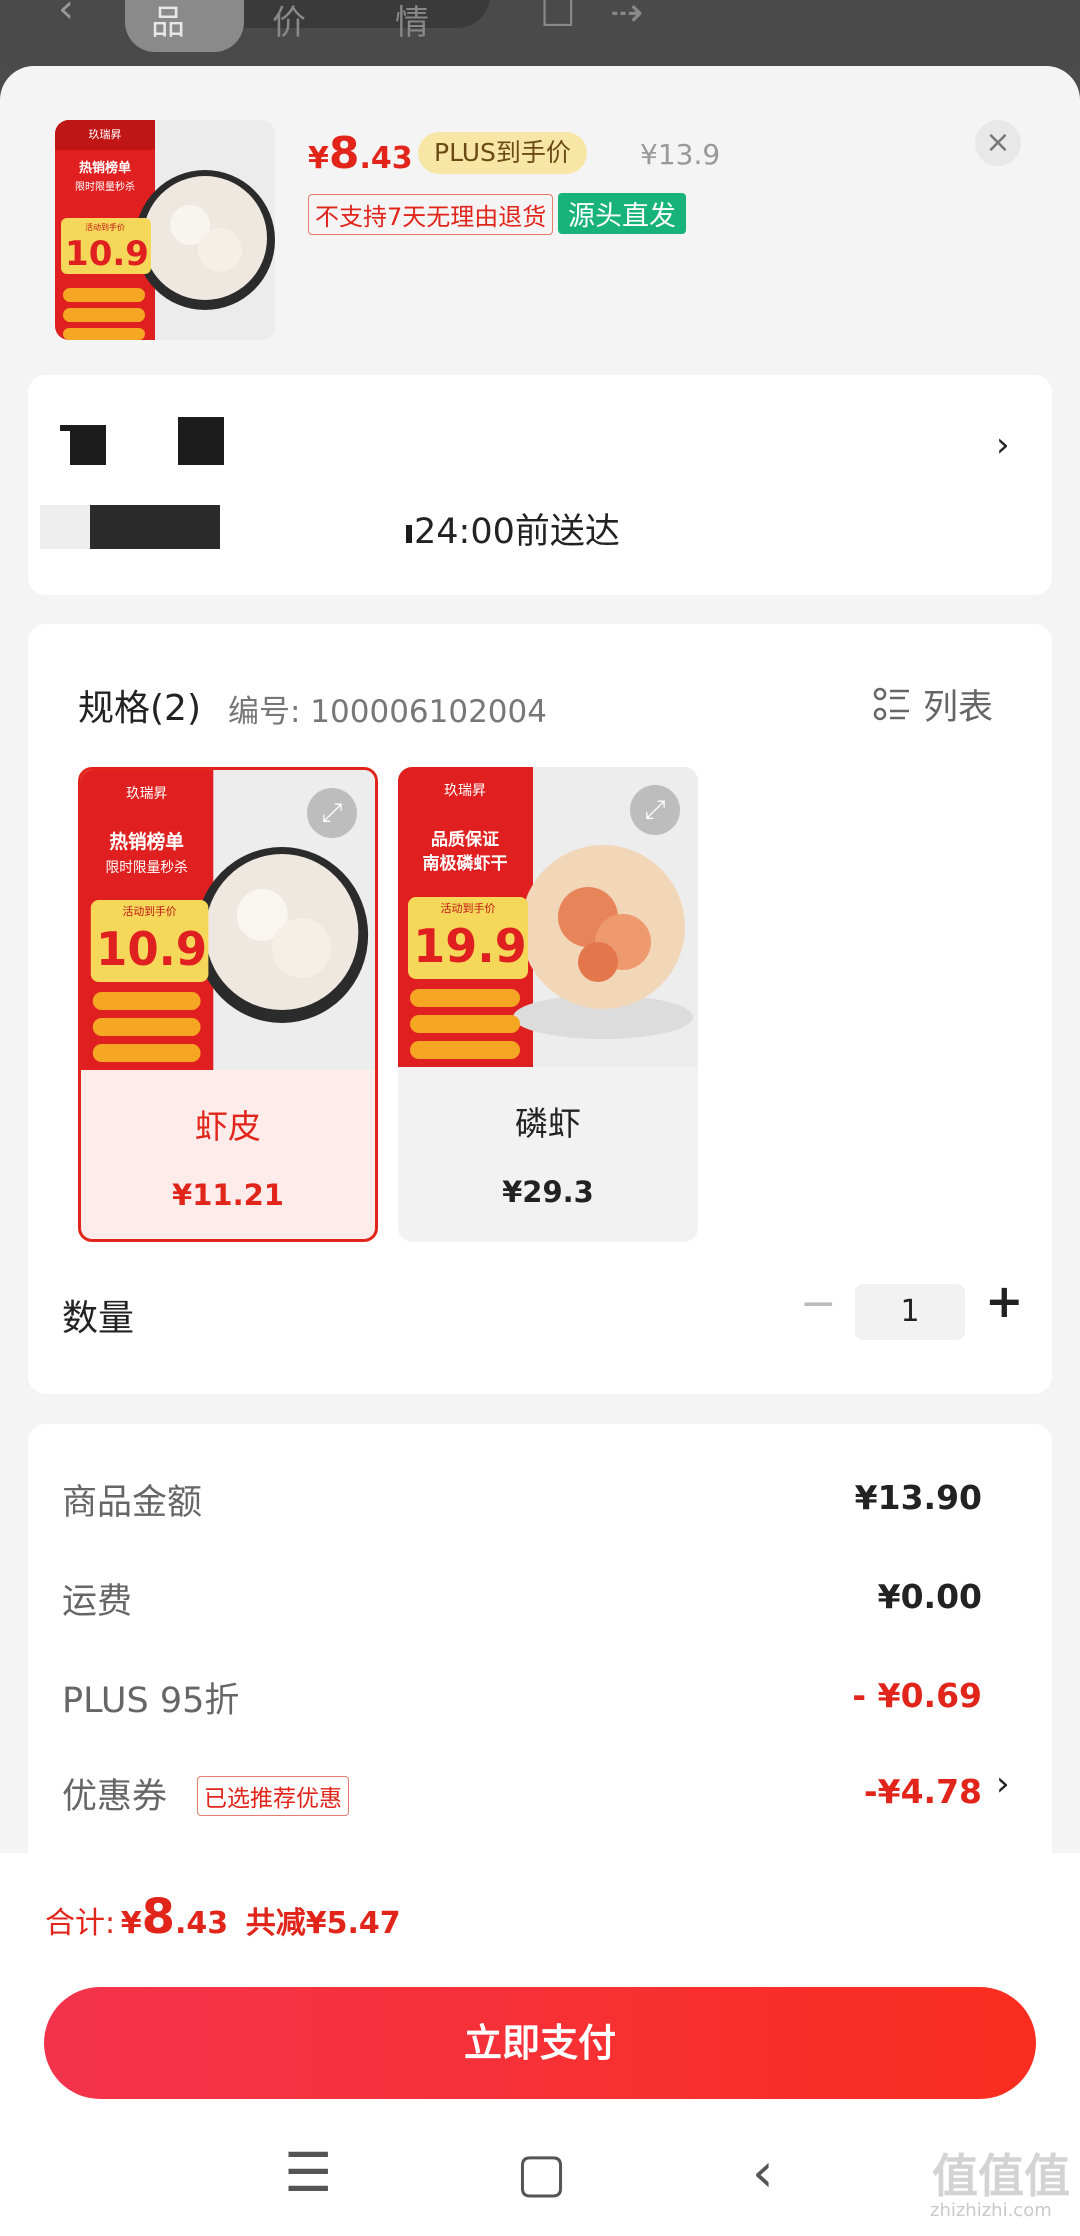  What do you see at coordinates (223, 1917) in the screenshot?
I see `total-line: 合计: ¥8.43 共减¥5.47` at bounding box center [223, 1917].